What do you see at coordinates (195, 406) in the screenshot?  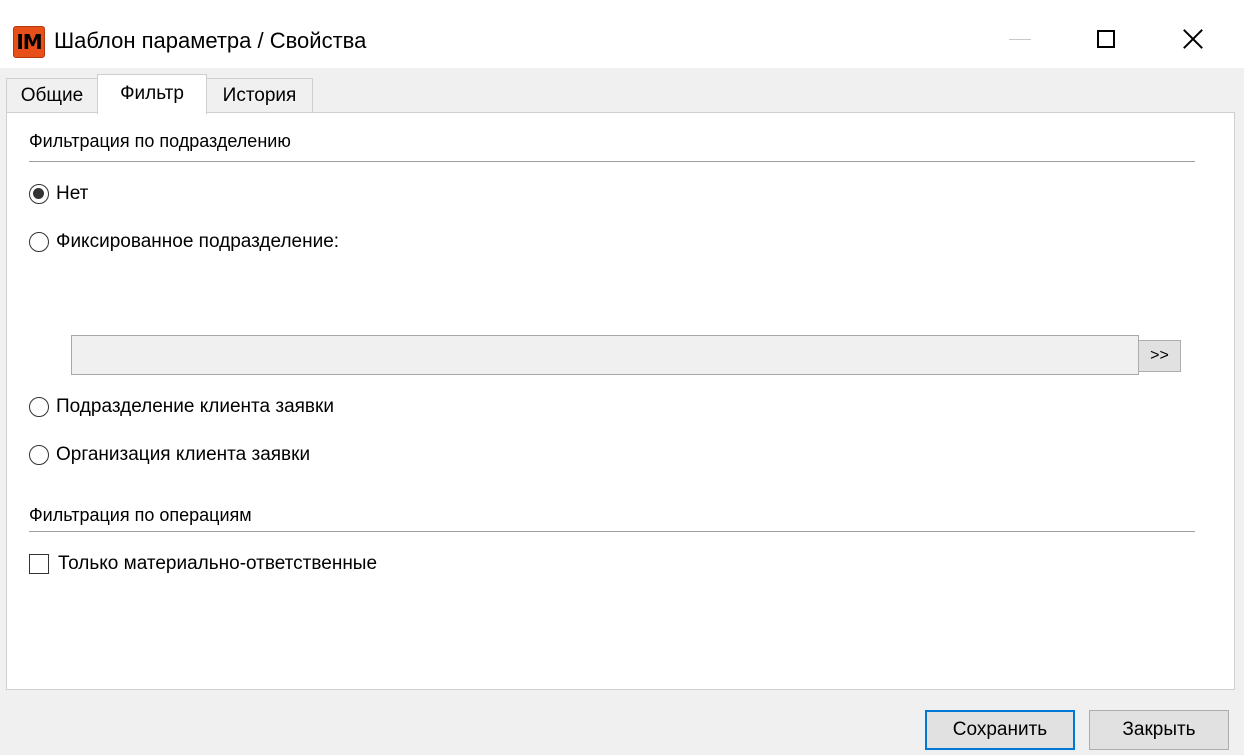 I see `radio-label-client-department: Подразделение клиента заявки` at bounding box center [195, 406].